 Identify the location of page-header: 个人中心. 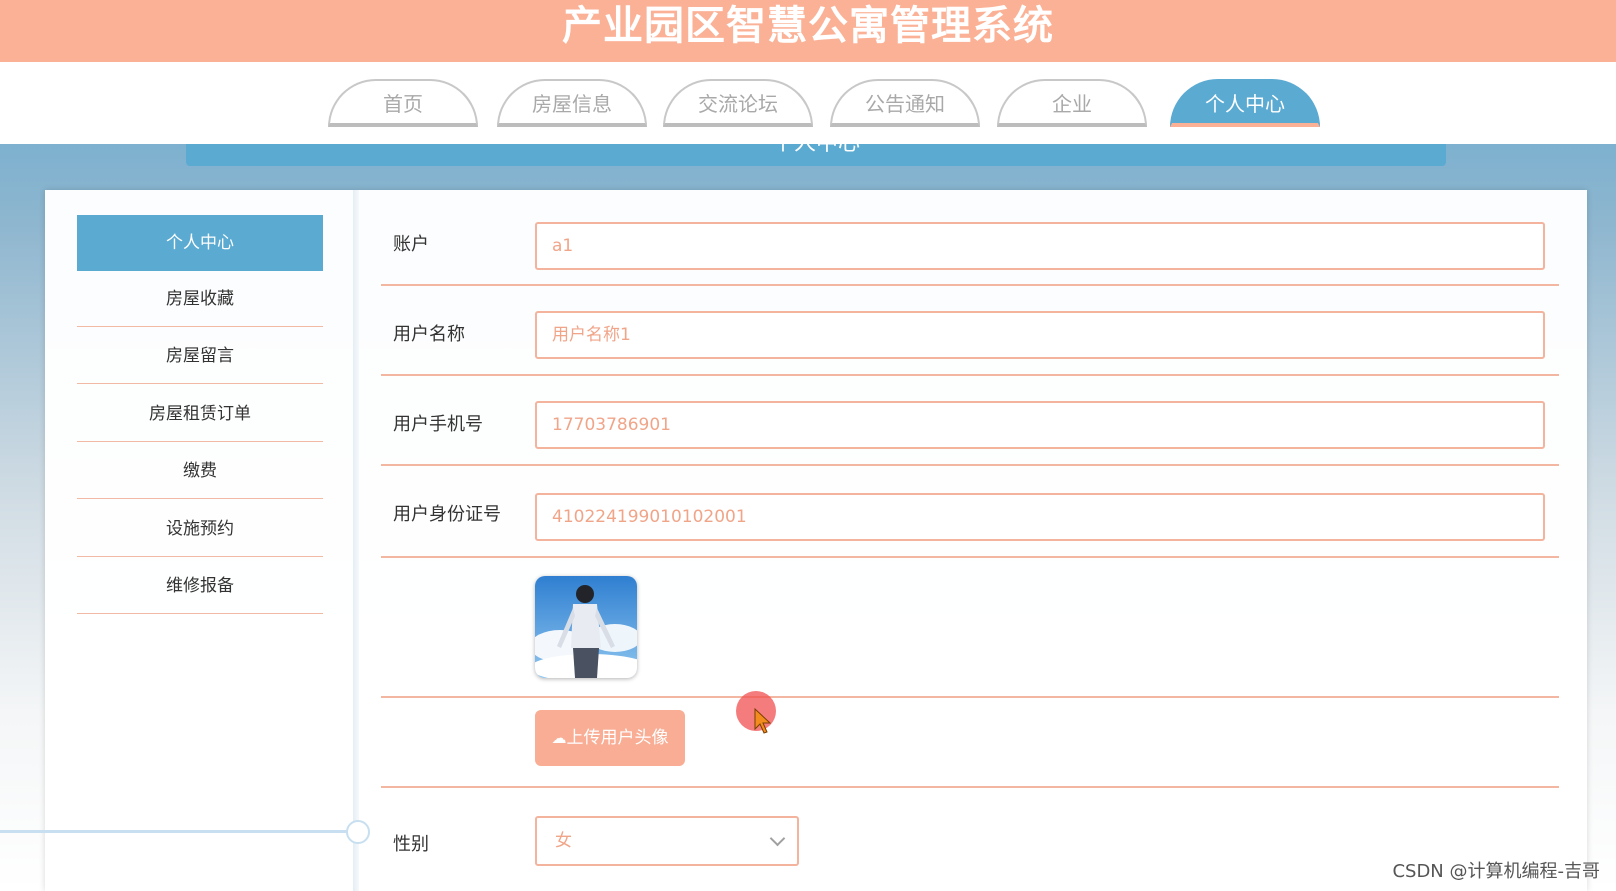
(816, 155).